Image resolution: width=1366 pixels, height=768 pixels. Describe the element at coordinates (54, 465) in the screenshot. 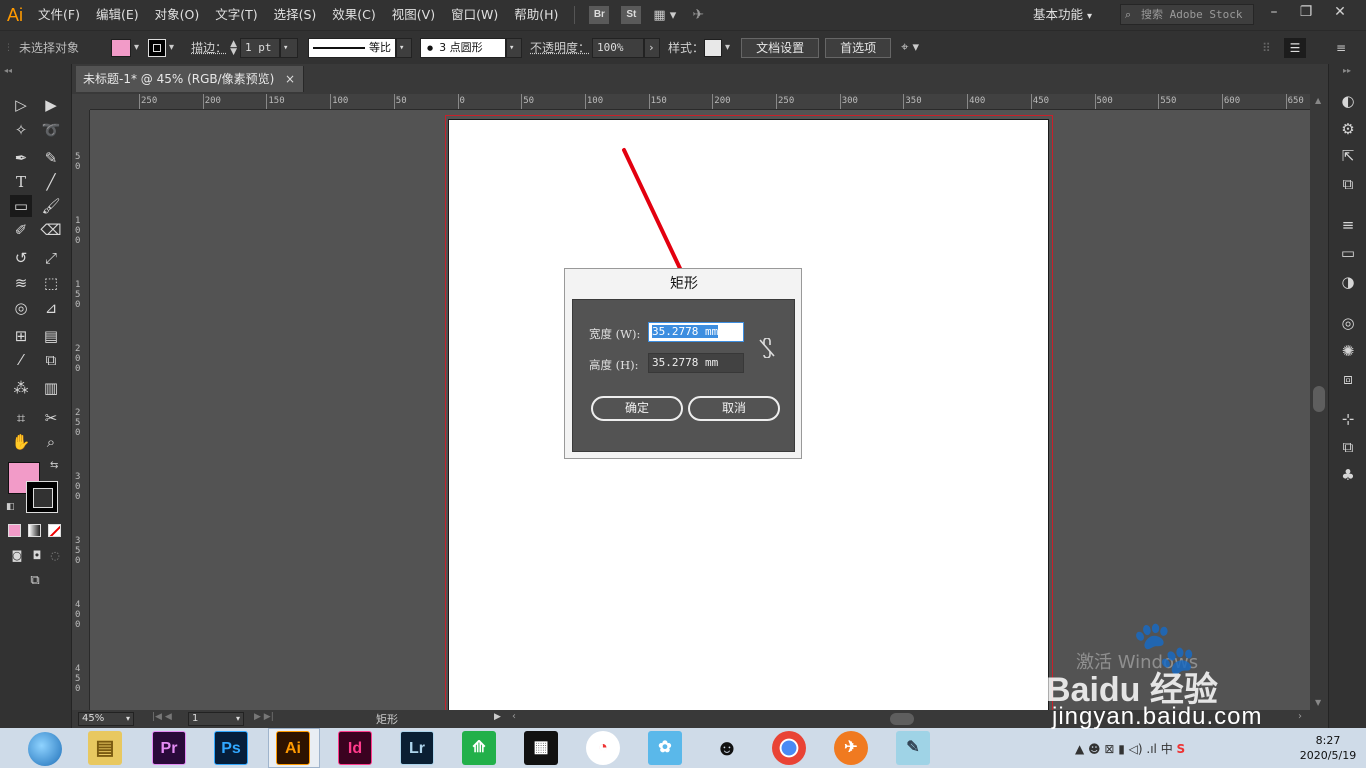

I see `swap-colors-icon: ⇆` at that location.